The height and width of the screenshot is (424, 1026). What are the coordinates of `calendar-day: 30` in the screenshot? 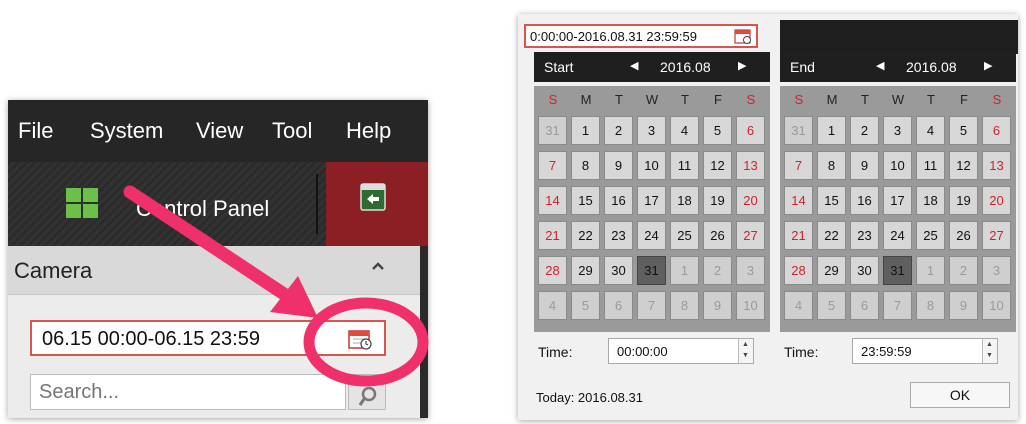 It's located at (864, 270).